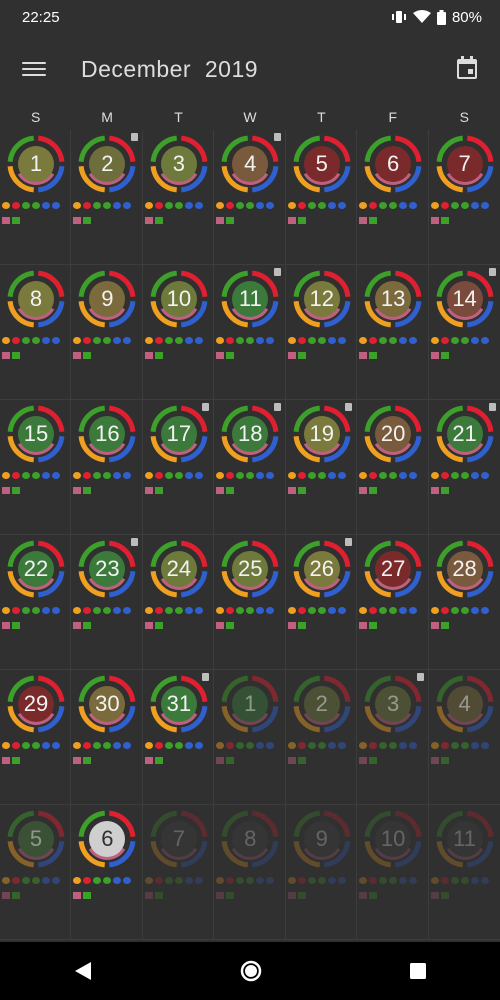 This screenshot has width=500, height=1000. I want to click on day-cell: 16, so click(107, 467).